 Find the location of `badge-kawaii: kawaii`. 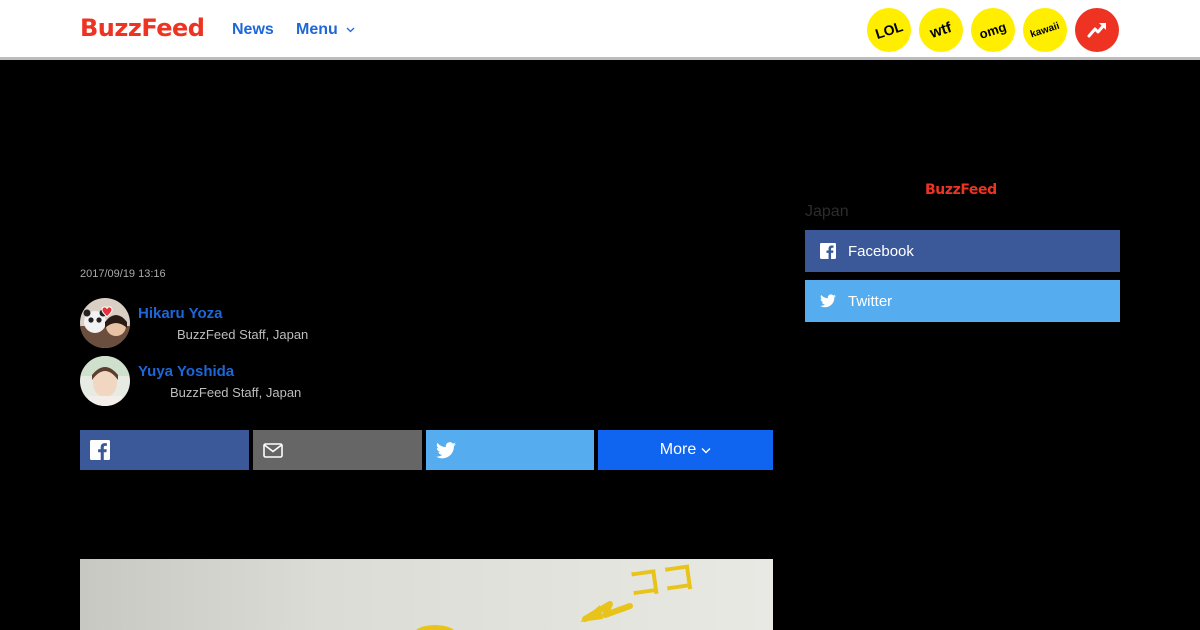

badge-kawaii: kawaii is located at coordinates (1045, 30).